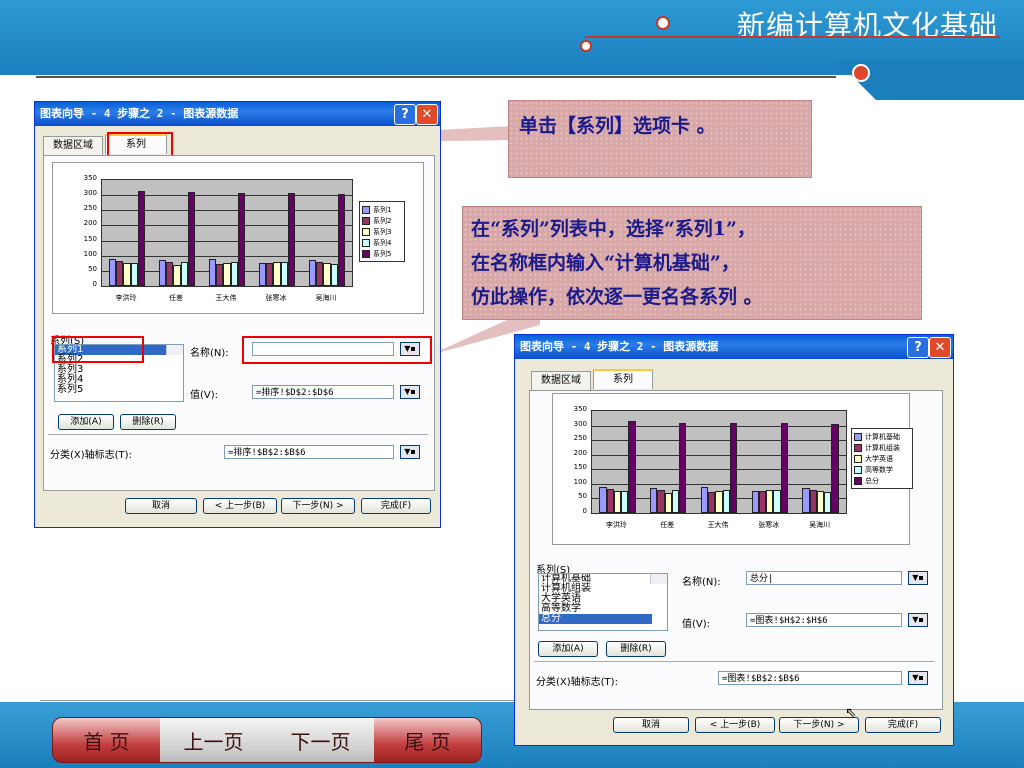 The image size is (1024, 768). Describe the element at coordinates (663, 23) in the screenshot. I see `header-dot-decoration` at that location.